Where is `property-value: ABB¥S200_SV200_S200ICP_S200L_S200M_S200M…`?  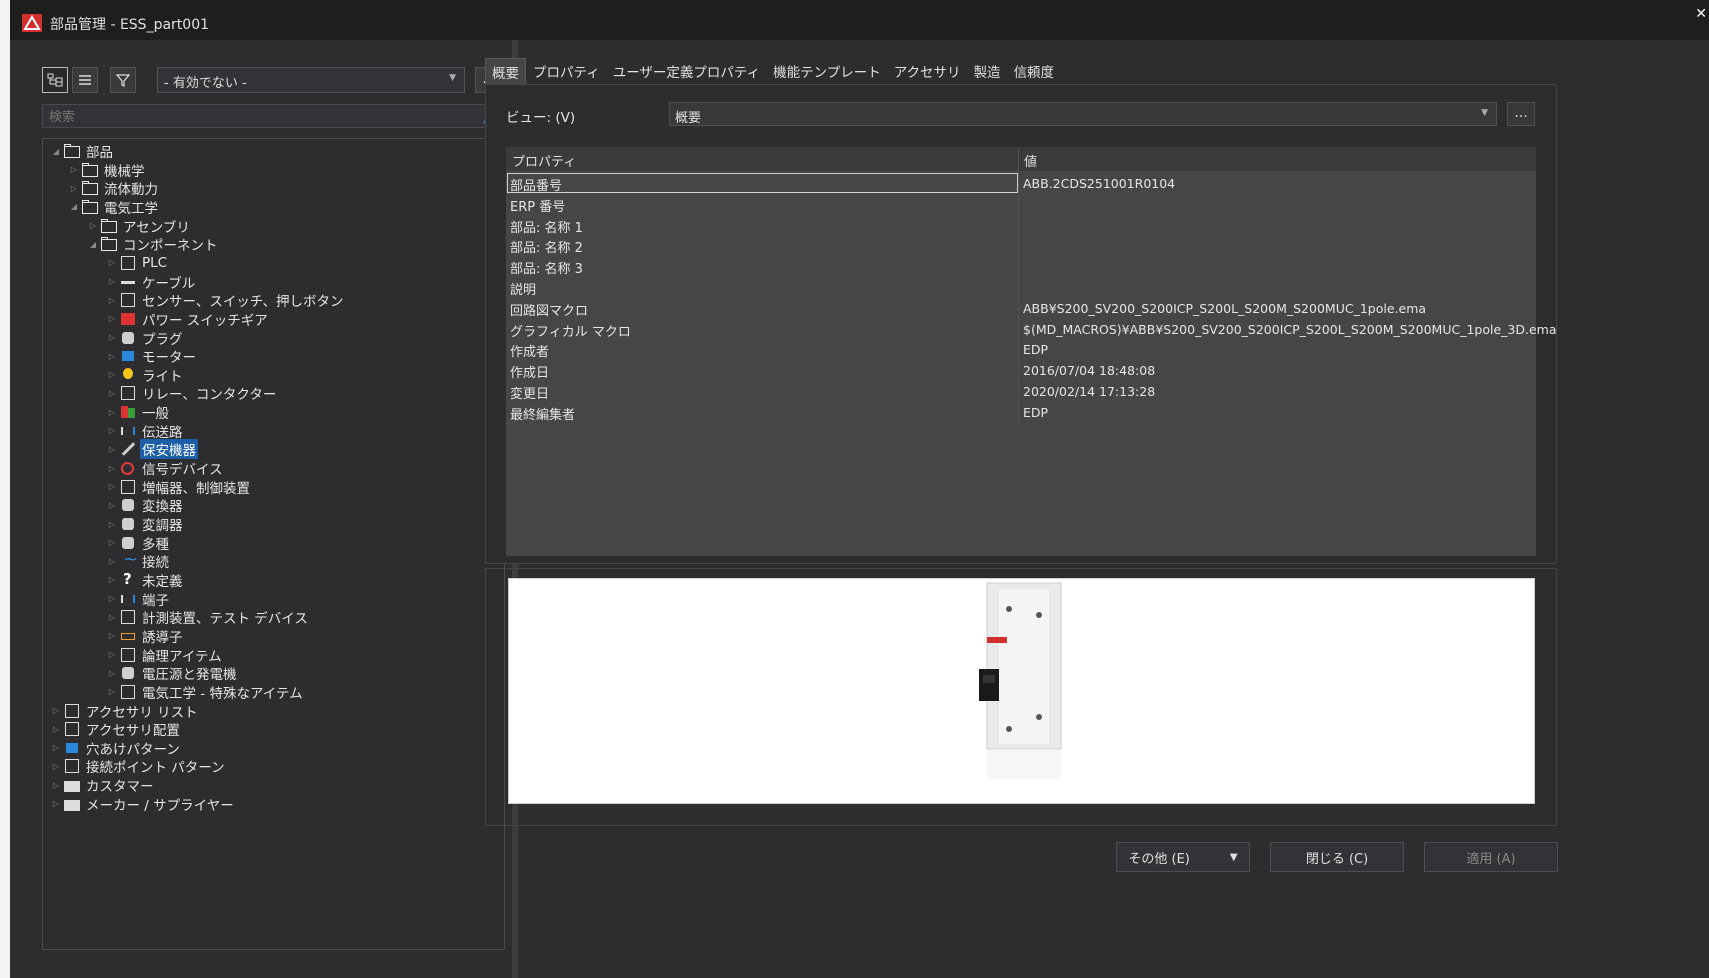
property-value: ABB¥S200_SV200_S200ICP_S200L_S200M_S200M… is located at coordinates (1224, 308).